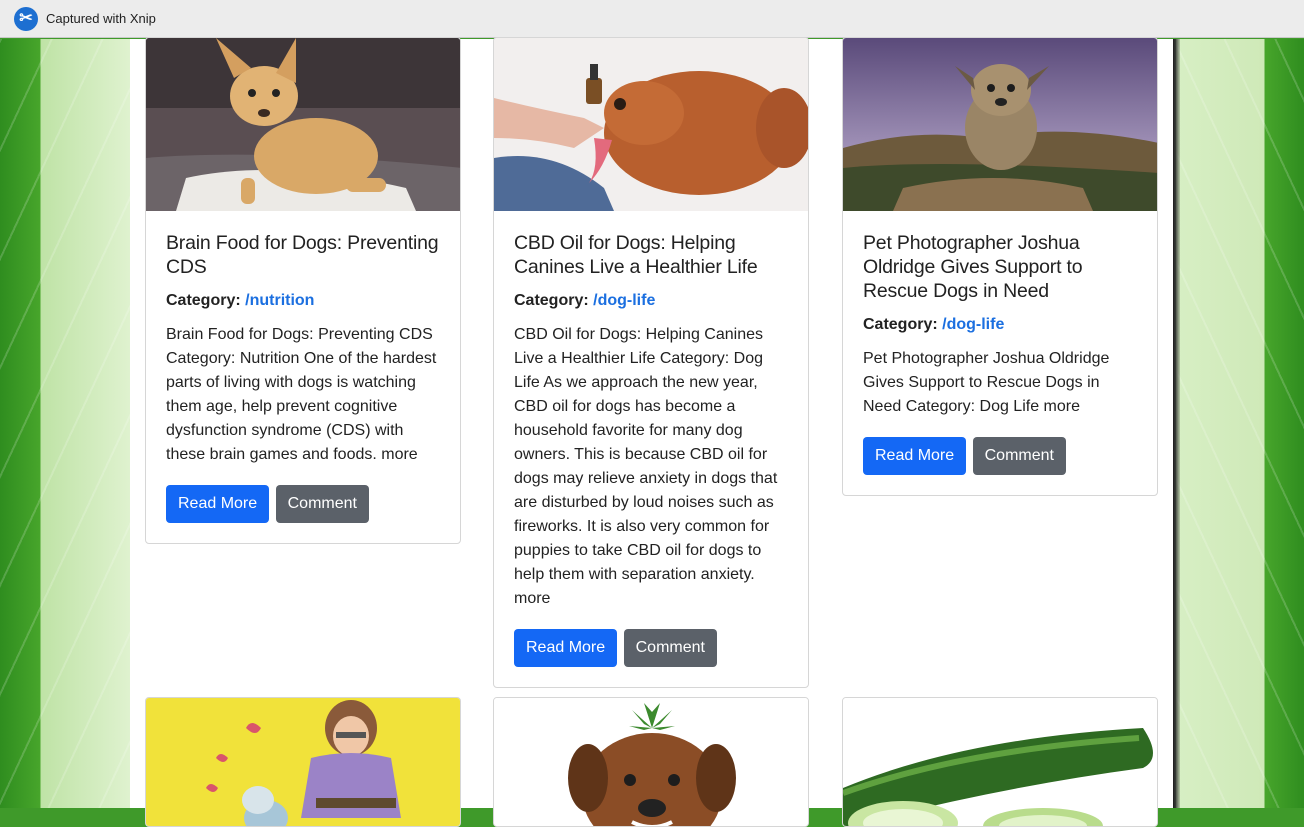 This screenshot has width=1304, height=827. Describe the element at coordinates (303, 255) in the screenshot. I see `article-title: Brain Food for Dogs: Preventing CDS` at that location.